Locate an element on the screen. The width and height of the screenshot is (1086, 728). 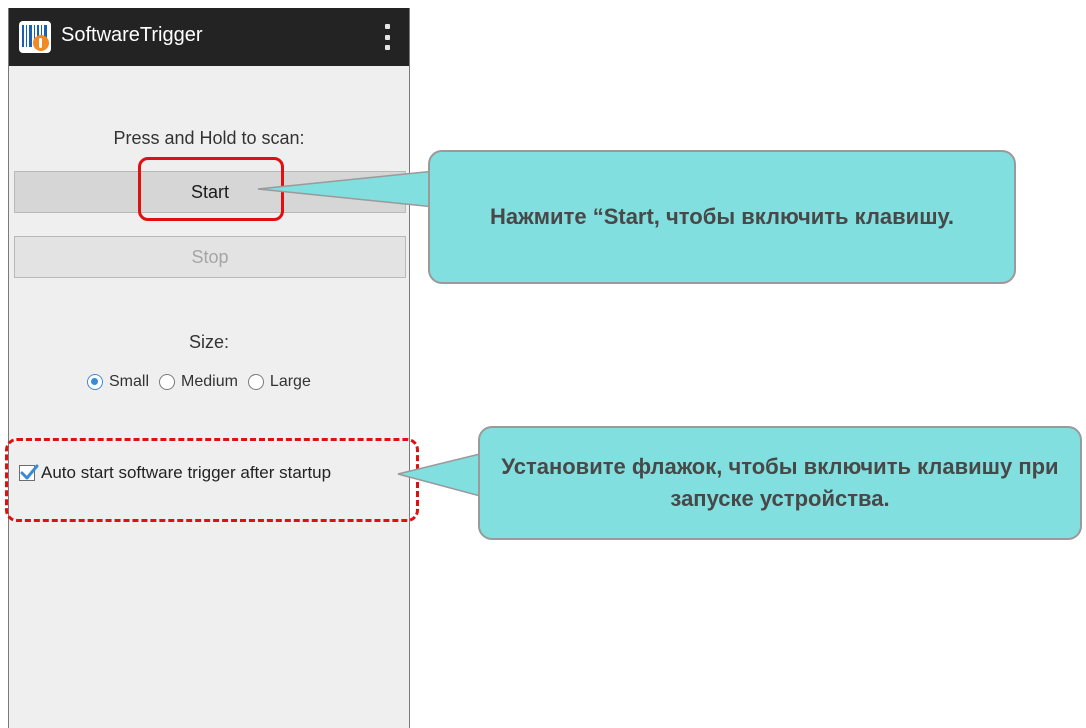
start-callout: Нажмите “Start, чтобы включить клавишу. is located at coordinates (722, 217).